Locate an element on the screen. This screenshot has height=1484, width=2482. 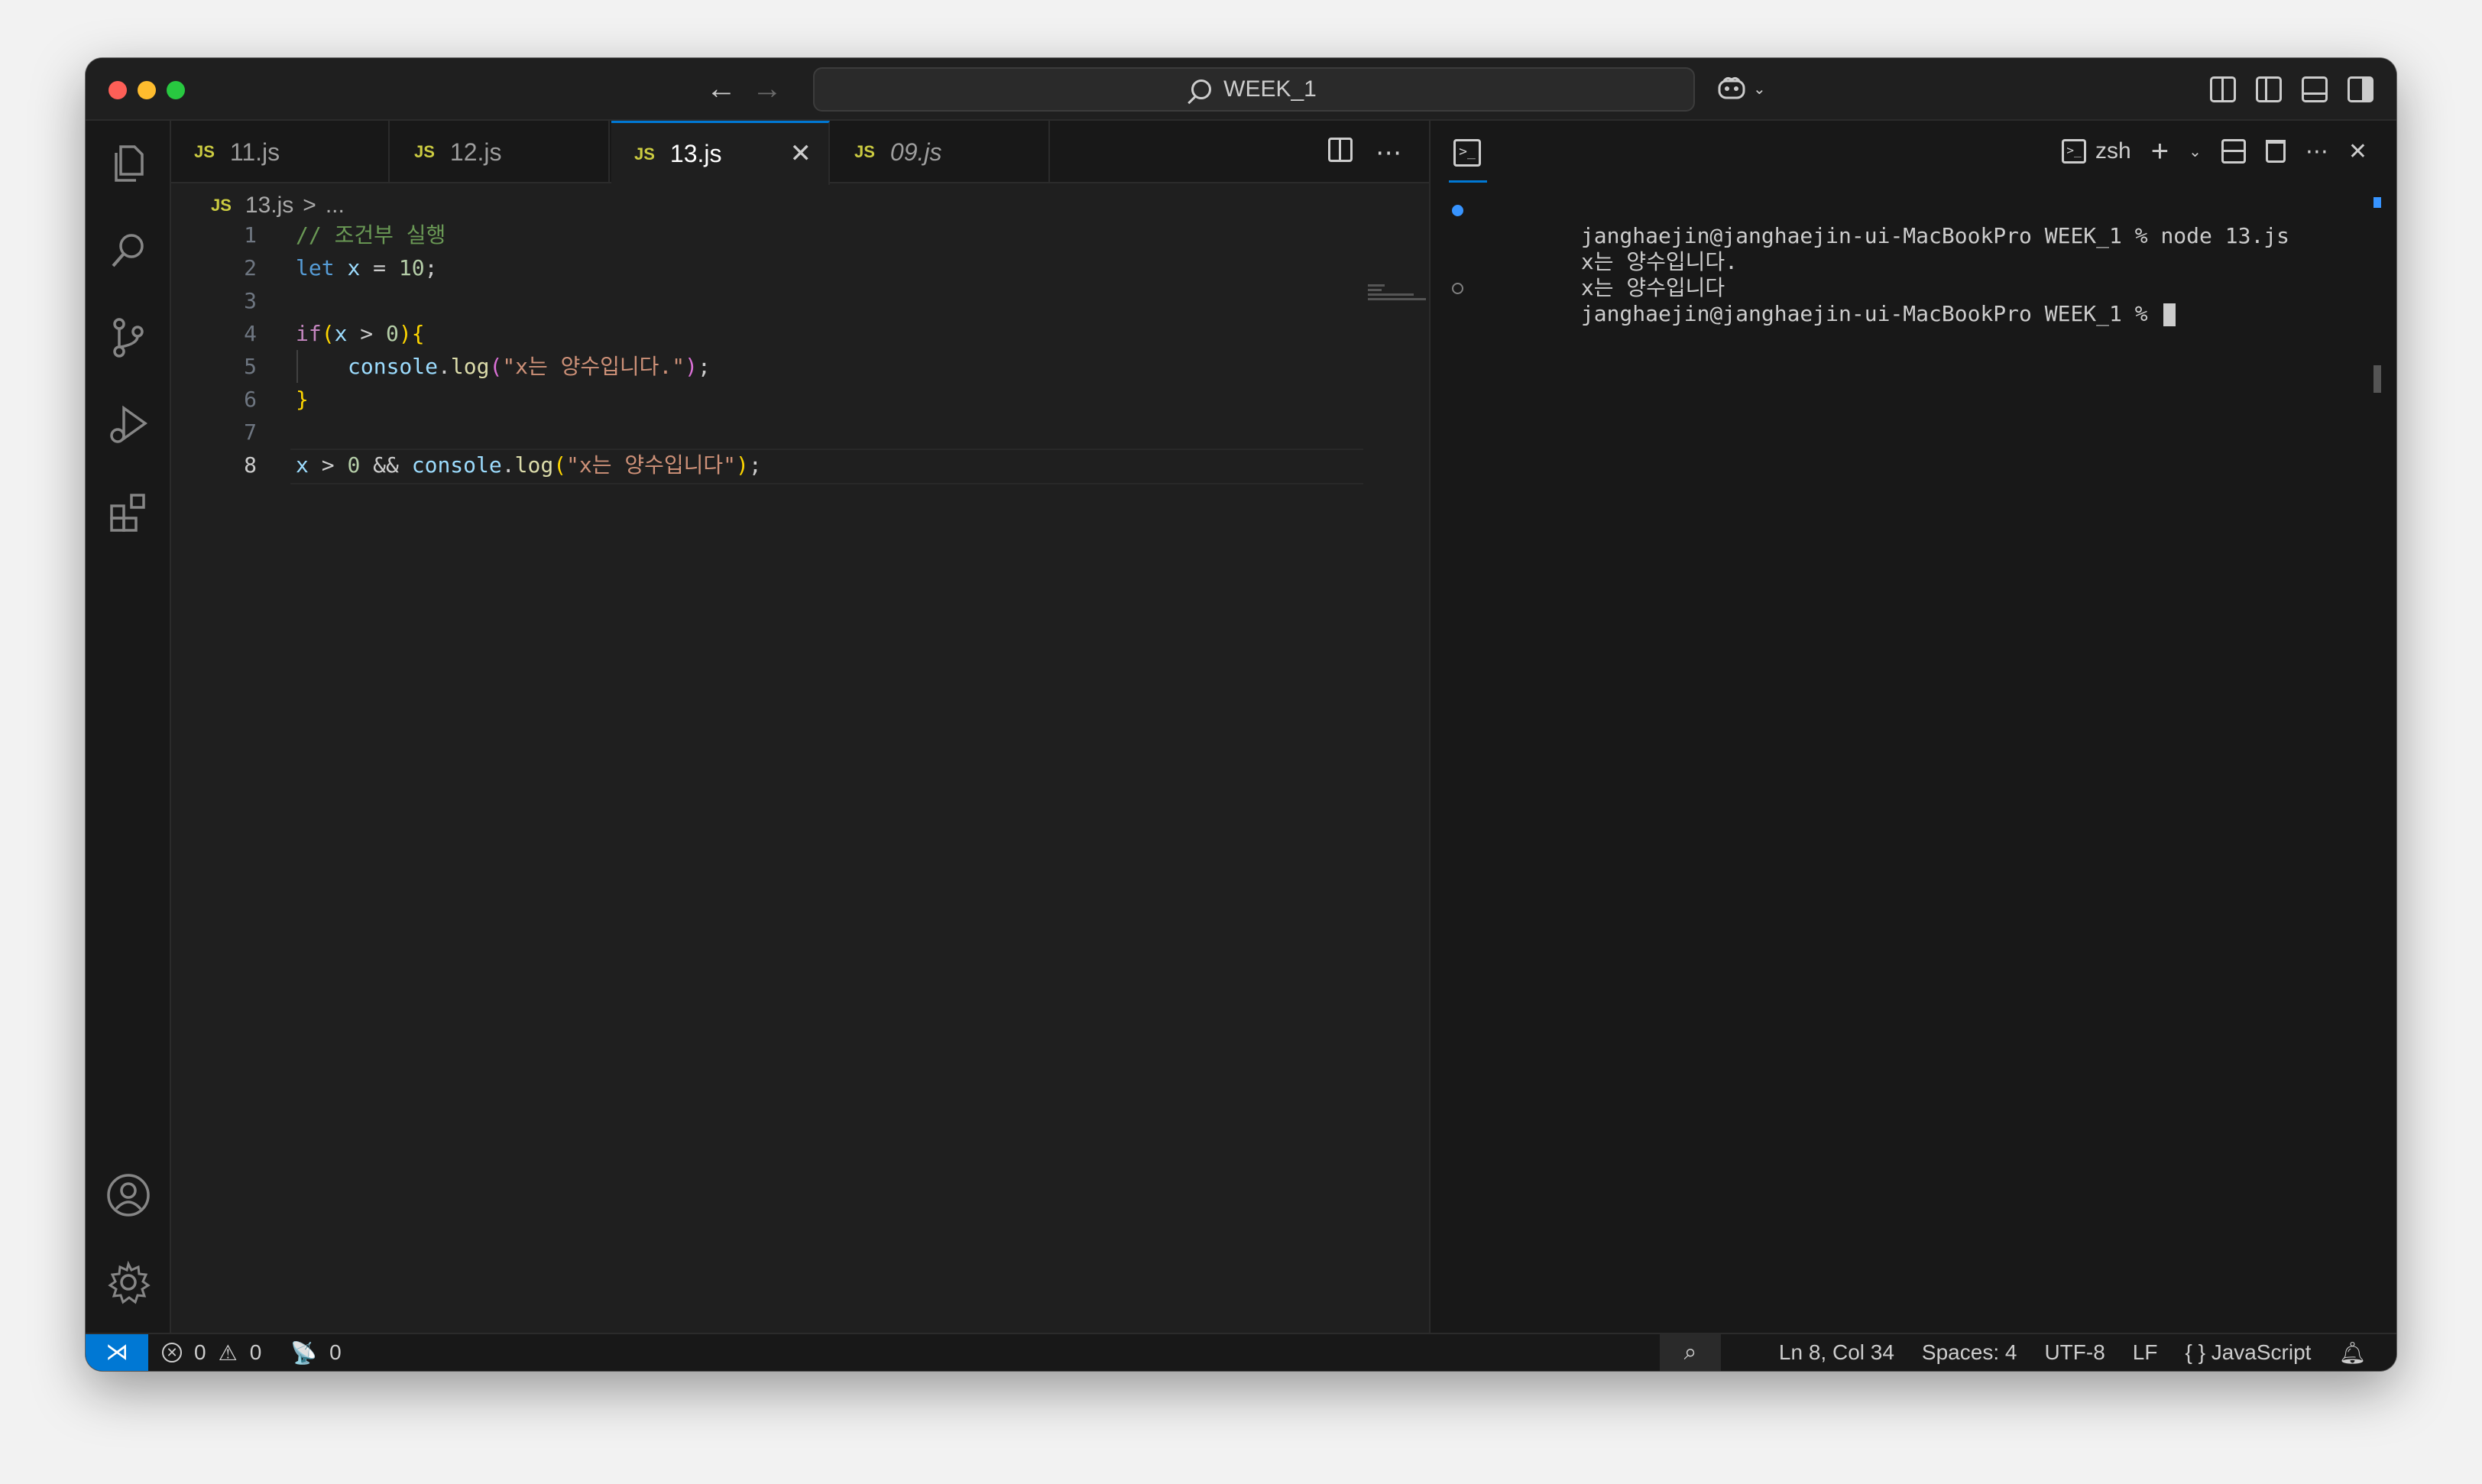
tab-11js: JS 11.js is located at coordinates (280, 152).